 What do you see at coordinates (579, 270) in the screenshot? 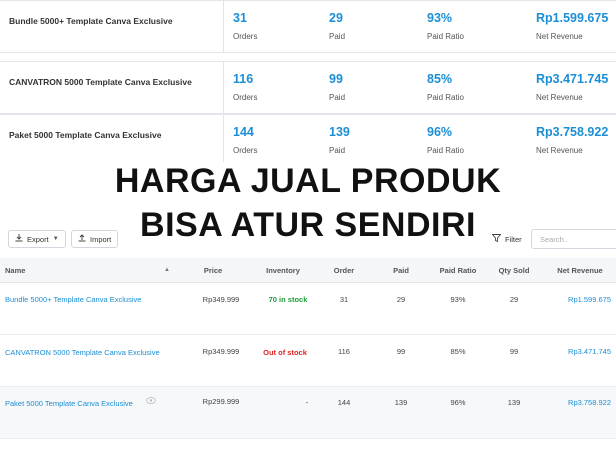
I see `column-header-net-revenue: Net Revenue` at bounding box center [579, 270].